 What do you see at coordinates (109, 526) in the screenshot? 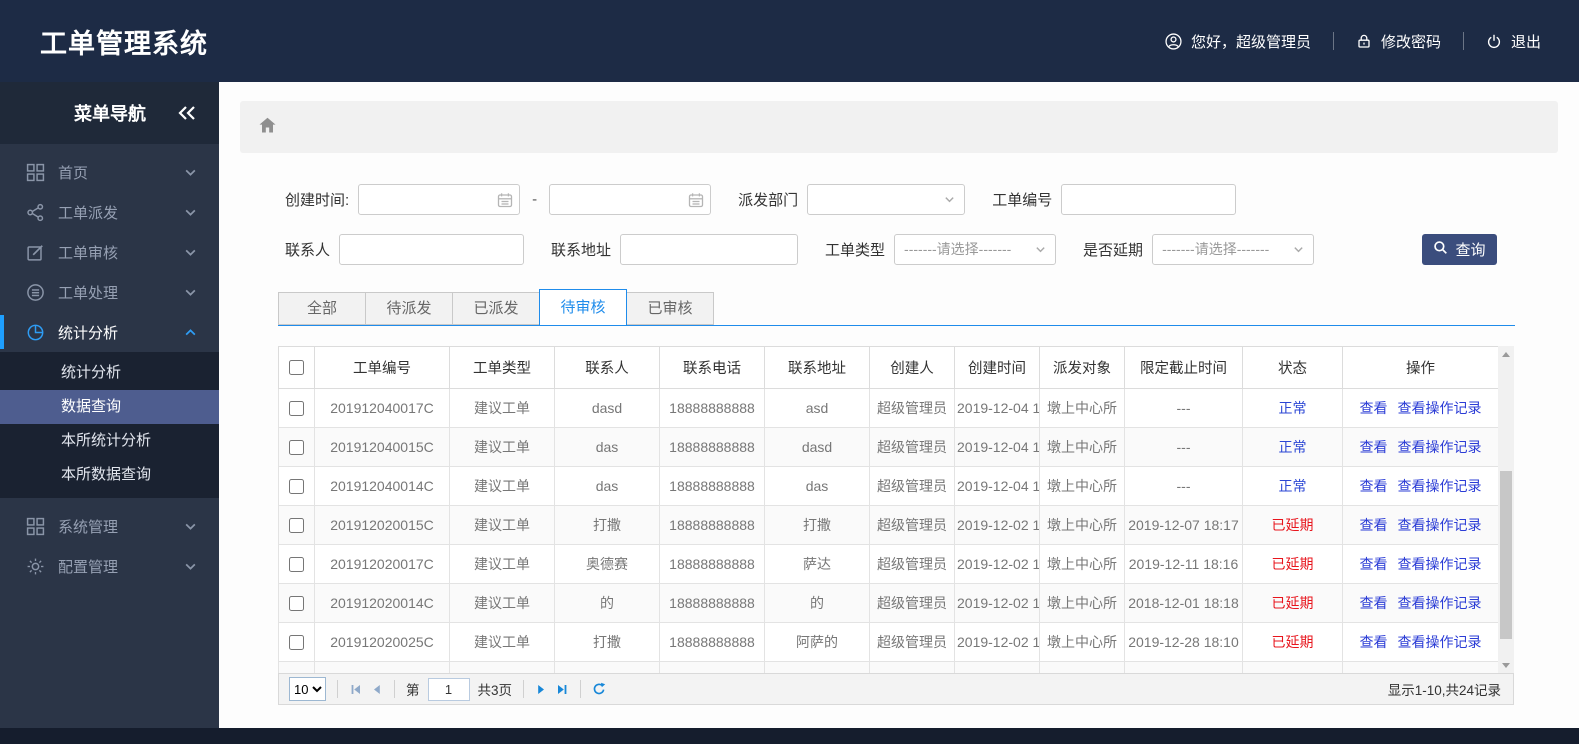
I see `sidebar-item-5: 系统管理` at bounding box center [109, 526].